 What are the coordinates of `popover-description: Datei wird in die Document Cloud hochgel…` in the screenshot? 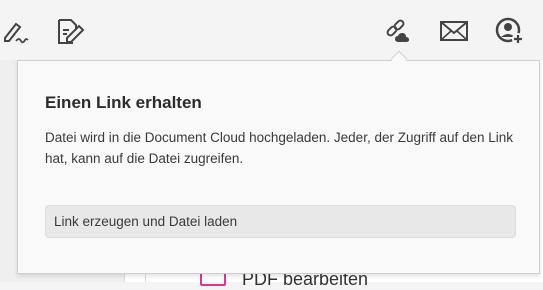 It's located at (279, 148).